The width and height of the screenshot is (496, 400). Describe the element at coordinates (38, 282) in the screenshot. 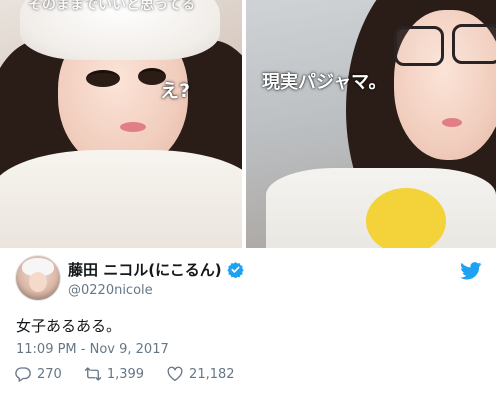

I see `avatar-face` at that location.